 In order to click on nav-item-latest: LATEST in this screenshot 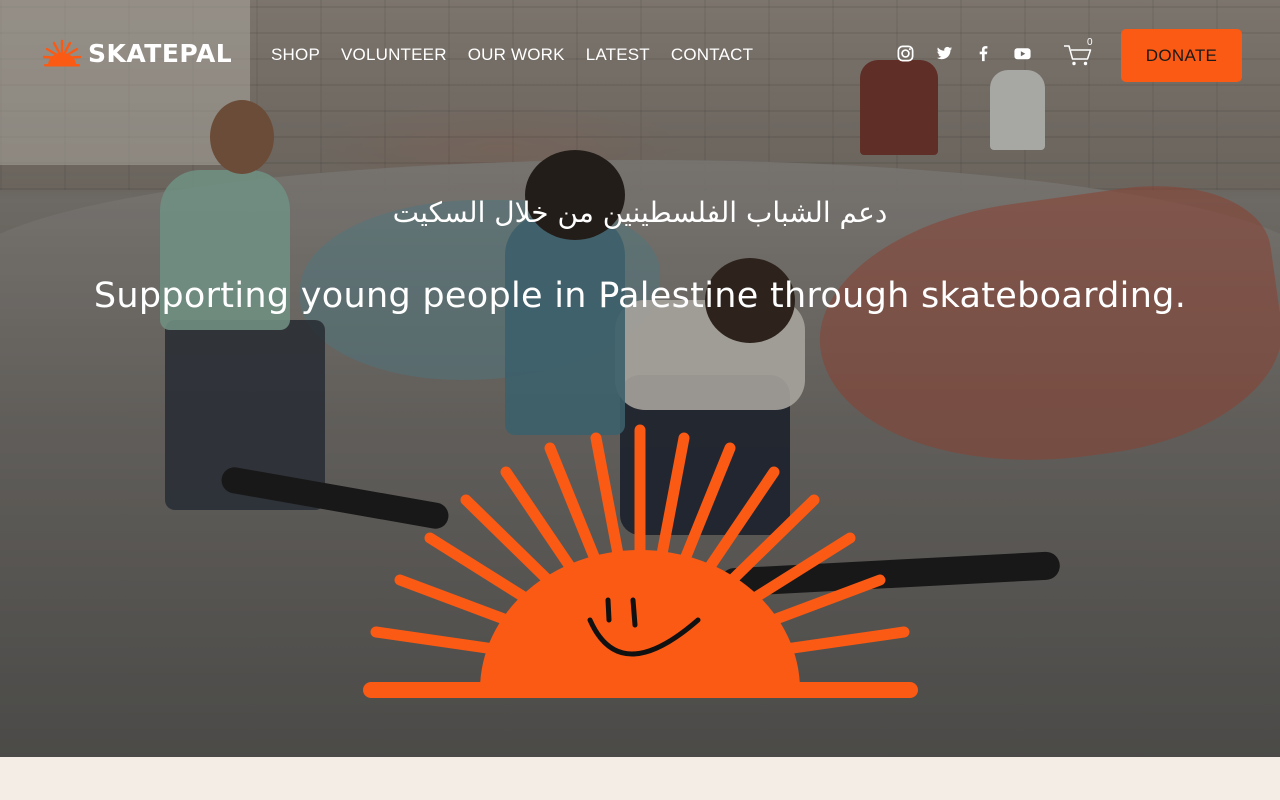, I will do `click(618, 55)`.